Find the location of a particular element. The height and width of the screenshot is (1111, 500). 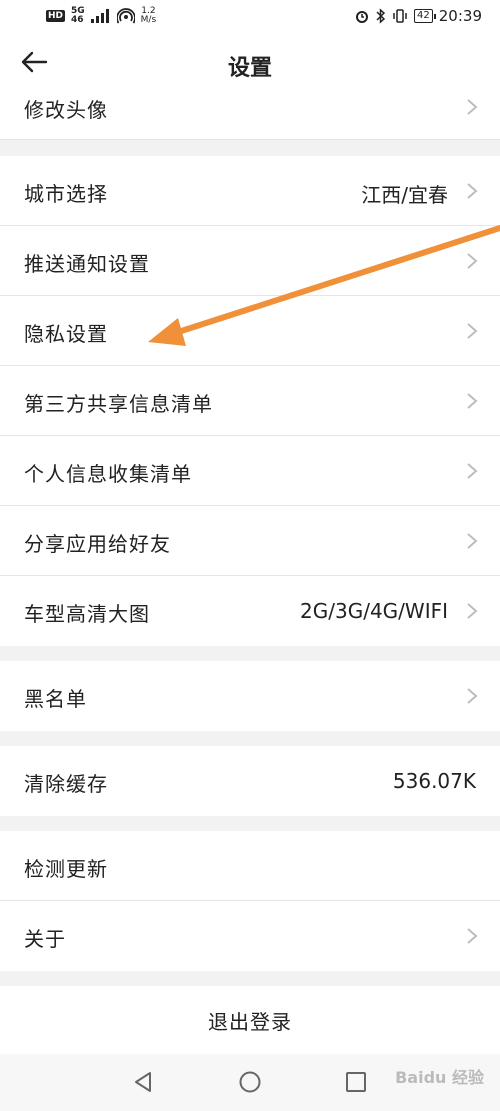

settings-item-label: 清除缓存 is located at coordinates (66, 784).